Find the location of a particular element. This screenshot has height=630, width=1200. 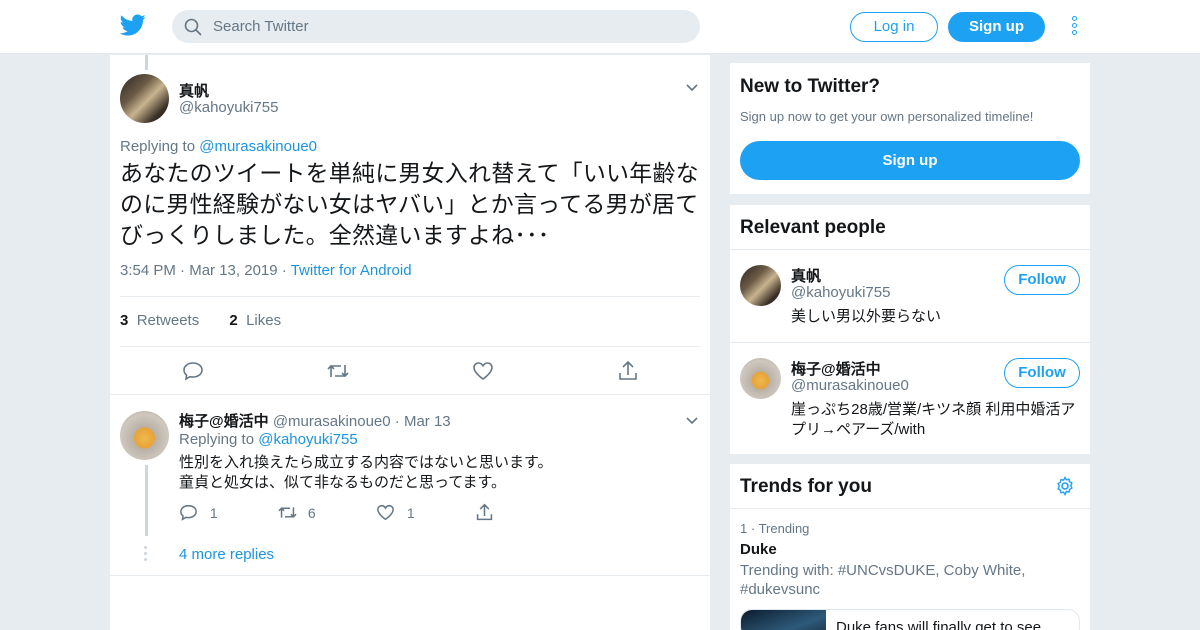

person-bio-line: プリ→ペアーズ/with is located at coordinates (858, 429).